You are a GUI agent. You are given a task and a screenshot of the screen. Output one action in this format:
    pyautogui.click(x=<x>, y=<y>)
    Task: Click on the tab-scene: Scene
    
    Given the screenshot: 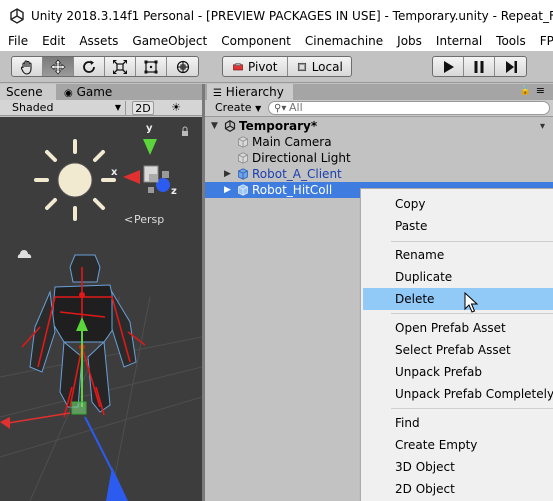 What is the action you would take?
    pyautogui.click(x=28, y=92)
    